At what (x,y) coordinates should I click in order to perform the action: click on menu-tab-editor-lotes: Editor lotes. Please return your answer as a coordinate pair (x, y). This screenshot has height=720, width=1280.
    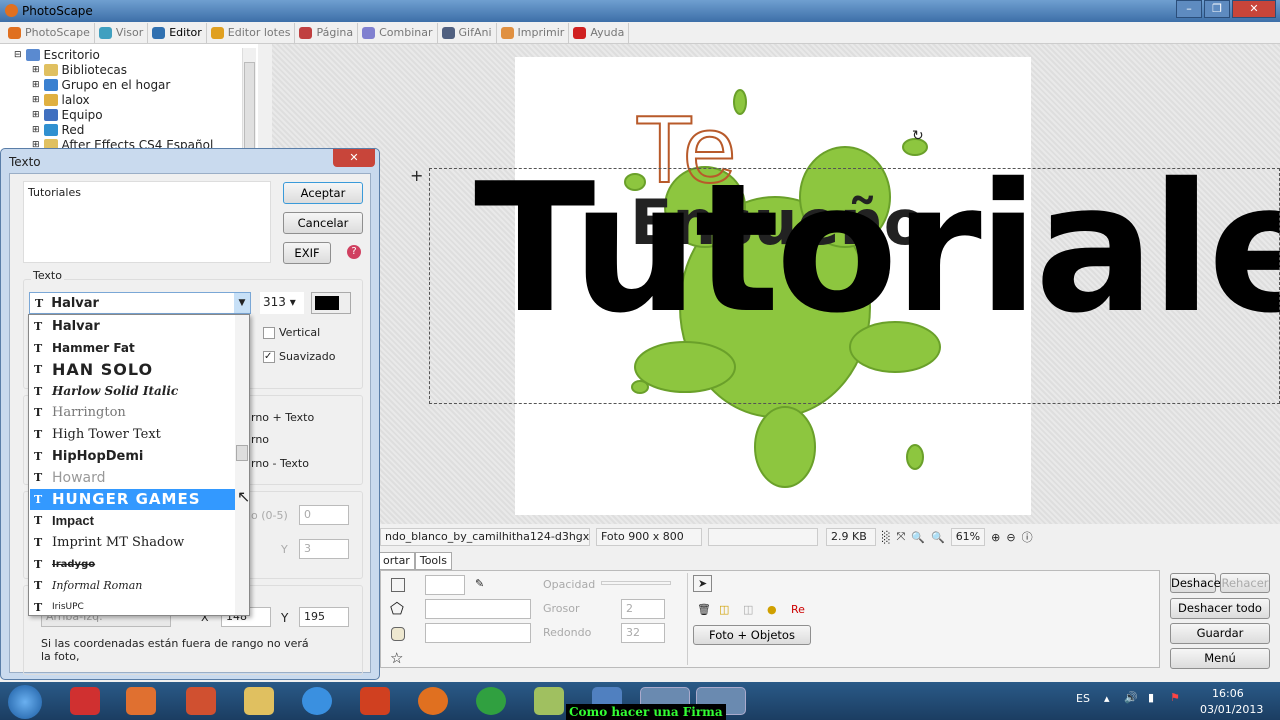
    Looking at the image, I should click on (251, 32).